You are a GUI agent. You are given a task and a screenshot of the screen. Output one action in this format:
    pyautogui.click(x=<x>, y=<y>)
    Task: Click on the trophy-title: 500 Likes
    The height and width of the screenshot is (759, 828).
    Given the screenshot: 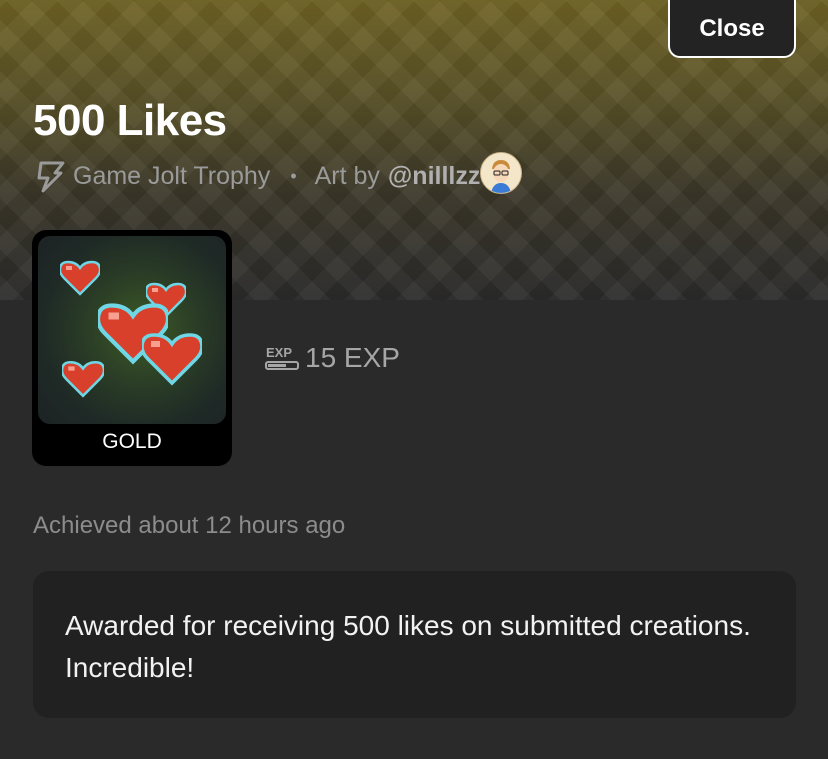 What is the action you would take?
    pyautogui.click(x=130, y=120)
    